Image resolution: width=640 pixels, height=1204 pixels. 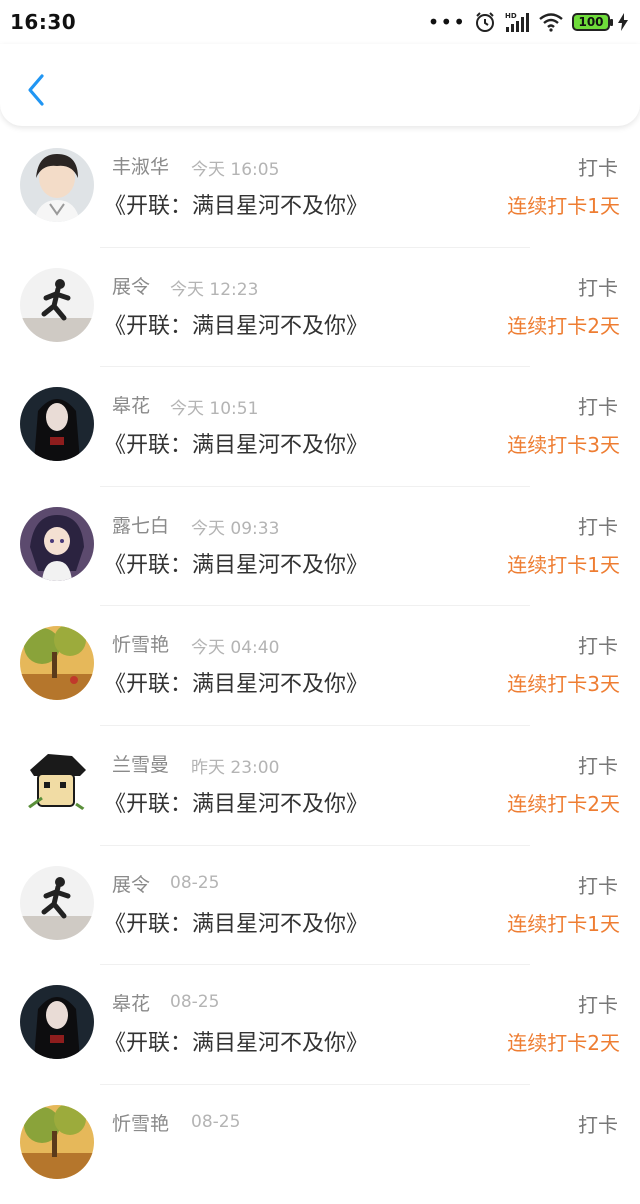 What do you see at coordinates (320, 1144) in the screenshot?
I see `list-item: 忻雪艳 08-25 打卡` at bounding box center [320, 1144].